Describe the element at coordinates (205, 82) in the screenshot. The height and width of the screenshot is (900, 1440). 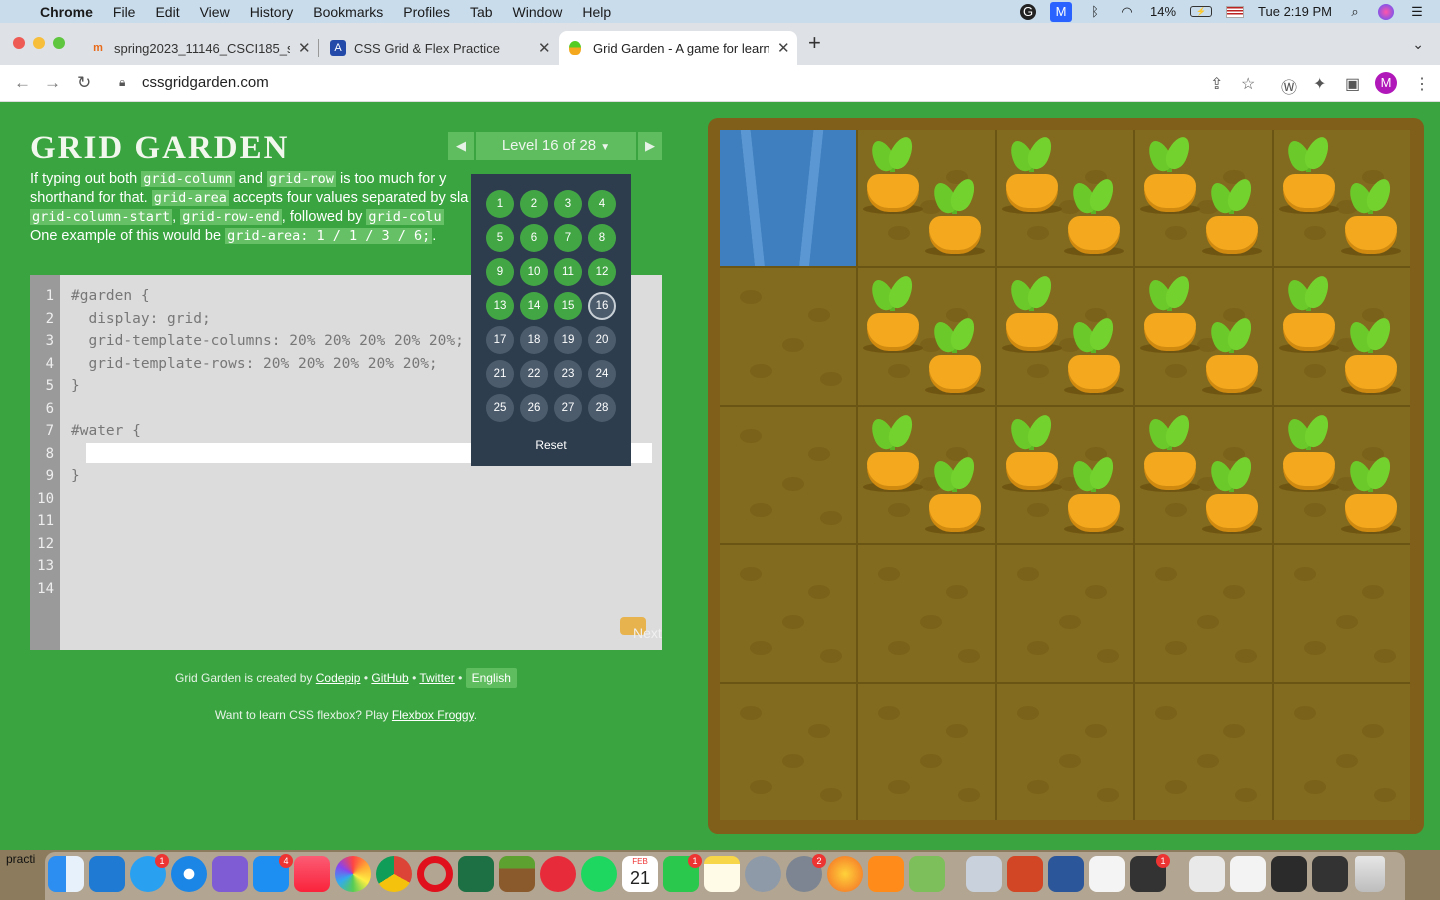
I see `address-bar: cssgridgarden.com` at that location.